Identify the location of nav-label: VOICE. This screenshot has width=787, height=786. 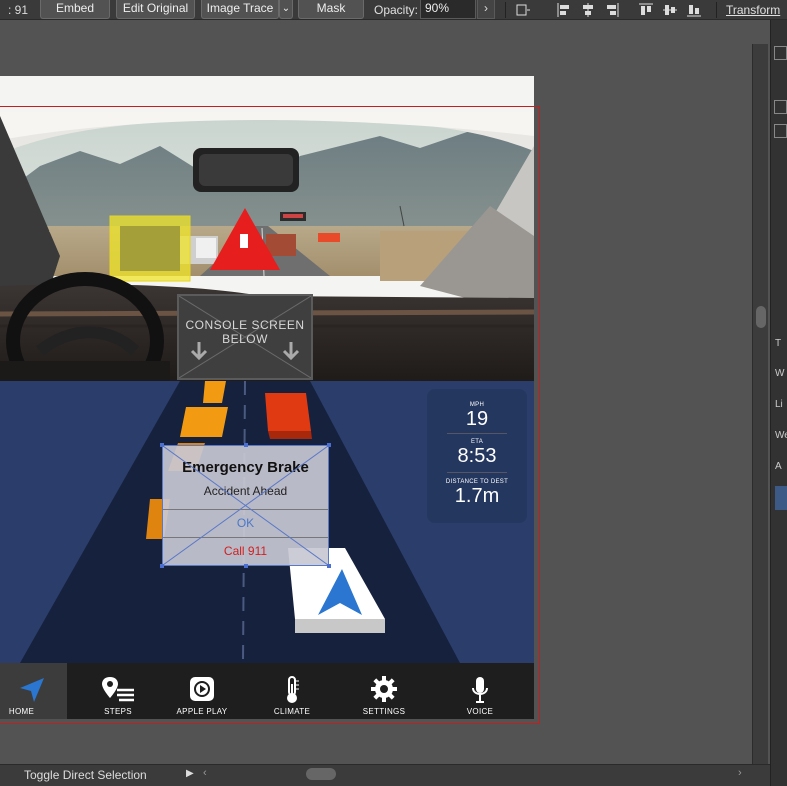
(480, 711).